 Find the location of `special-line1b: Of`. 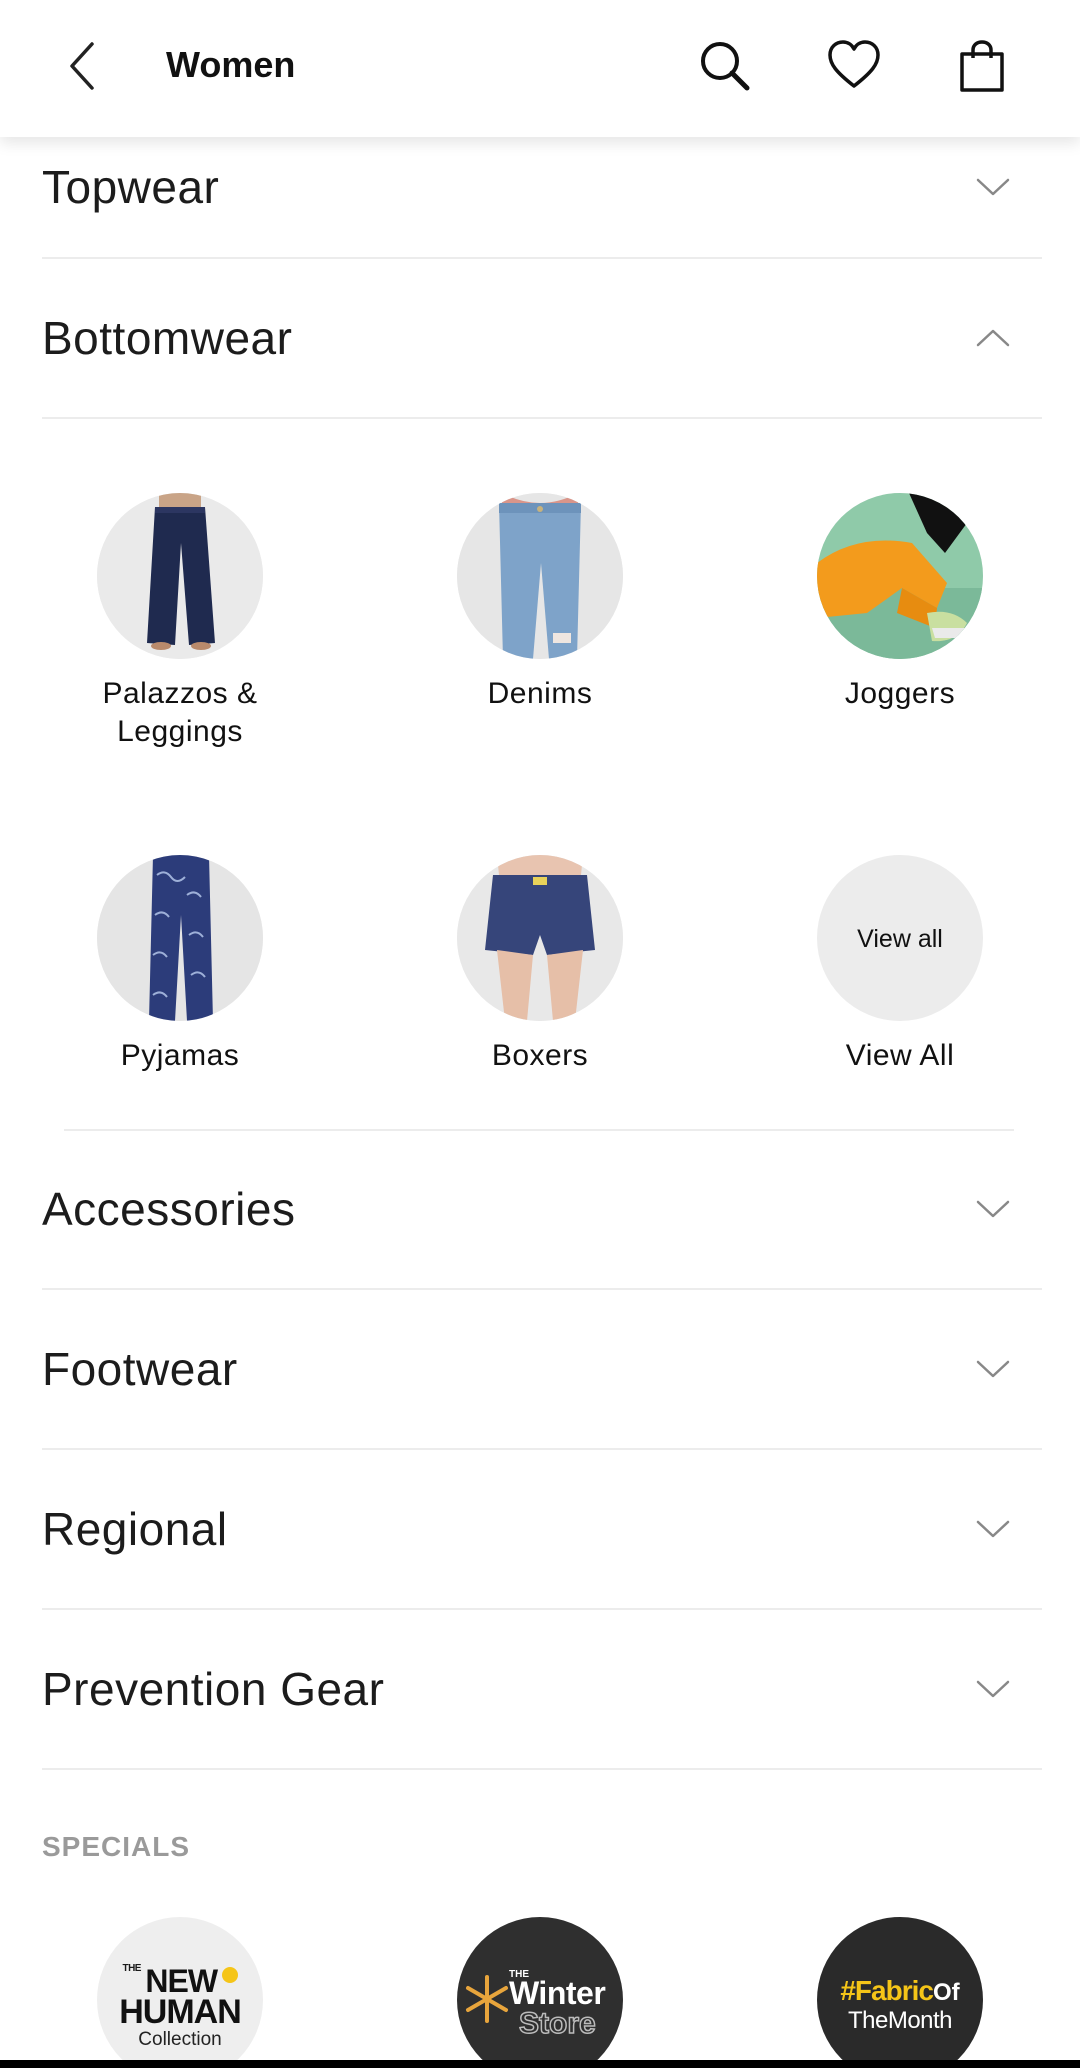

special-line1b: Of is located at coordinates (946, 1992).